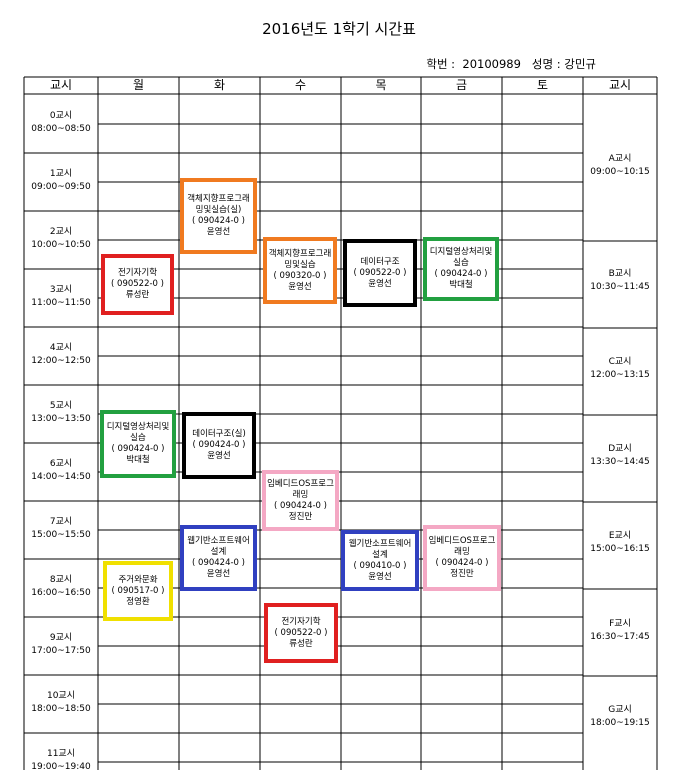 The height and width of the screenshot is (774, 678). Describe the element at coordinates (620, 449) in the screenshot. I see `period-name: D교시` at that location.